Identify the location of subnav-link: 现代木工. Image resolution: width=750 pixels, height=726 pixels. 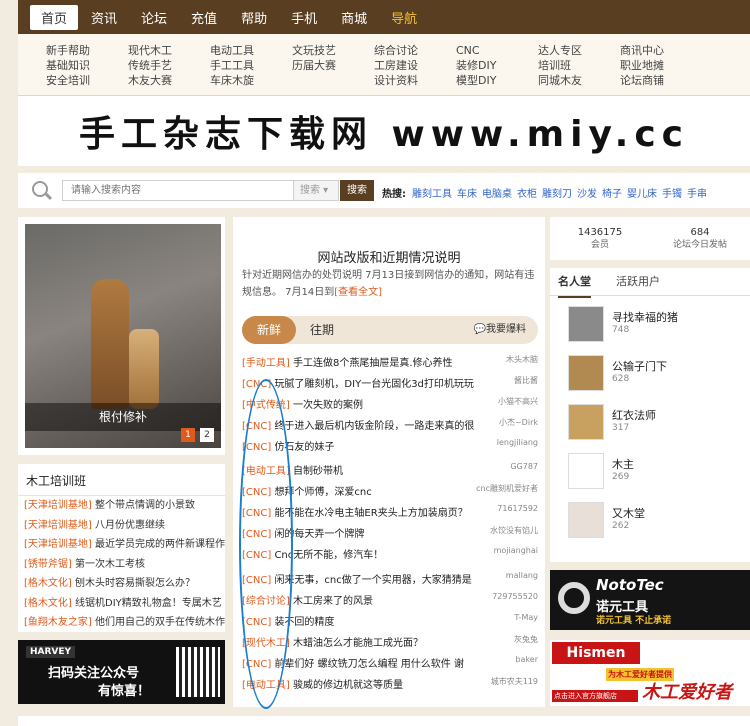
(150, 50).